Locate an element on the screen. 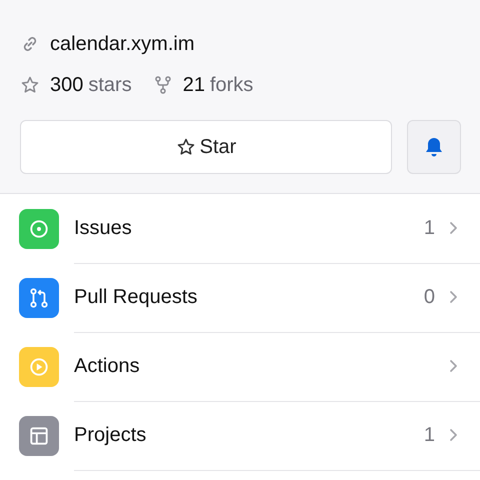 Image resolution: width=480 pixels, height=480 pixels. notifications-button is located at coordinates (434, 147).